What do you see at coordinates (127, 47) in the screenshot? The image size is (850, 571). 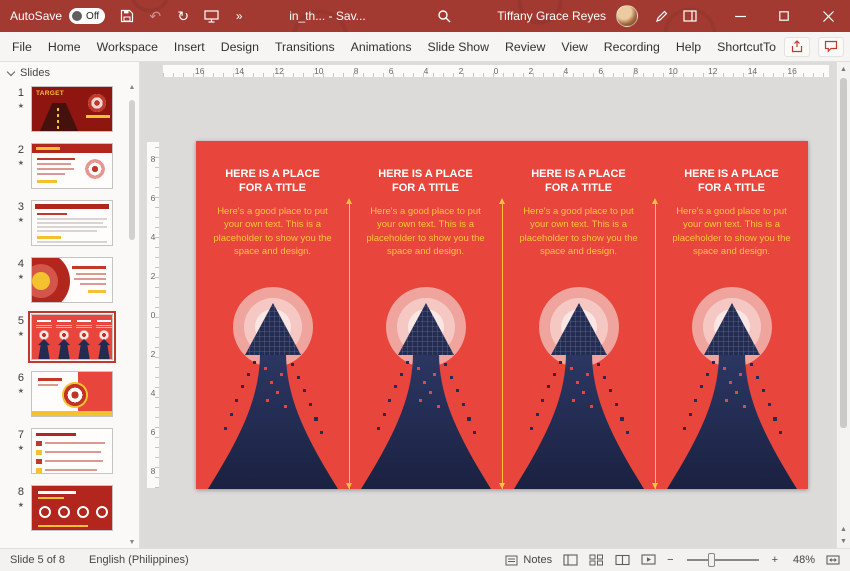 I see `ribbon-tab-workspace: Workspace` at bounding box center [127, 47].